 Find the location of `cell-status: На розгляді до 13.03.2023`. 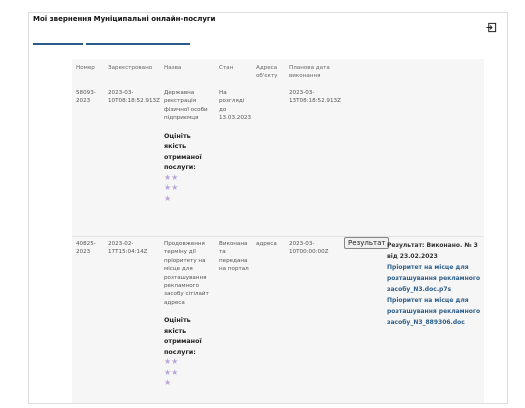

cell-status: На розгляді до 13.03.2023 is located at coordinates (235, 106).